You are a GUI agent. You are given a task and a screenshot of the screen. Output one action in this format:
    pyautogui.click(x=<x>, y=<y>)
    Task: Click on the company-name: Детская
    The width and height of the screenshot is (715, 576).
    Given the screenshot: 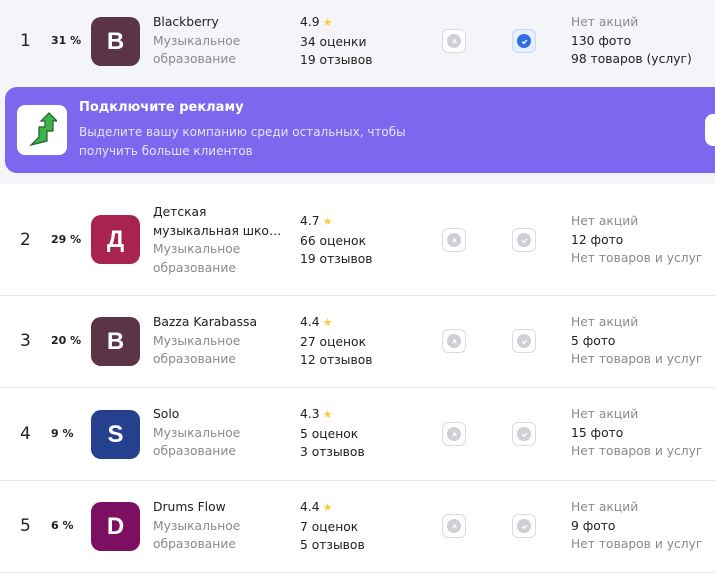 What is the action you would take?
    pyautogui.click(x=218, y=212)
    